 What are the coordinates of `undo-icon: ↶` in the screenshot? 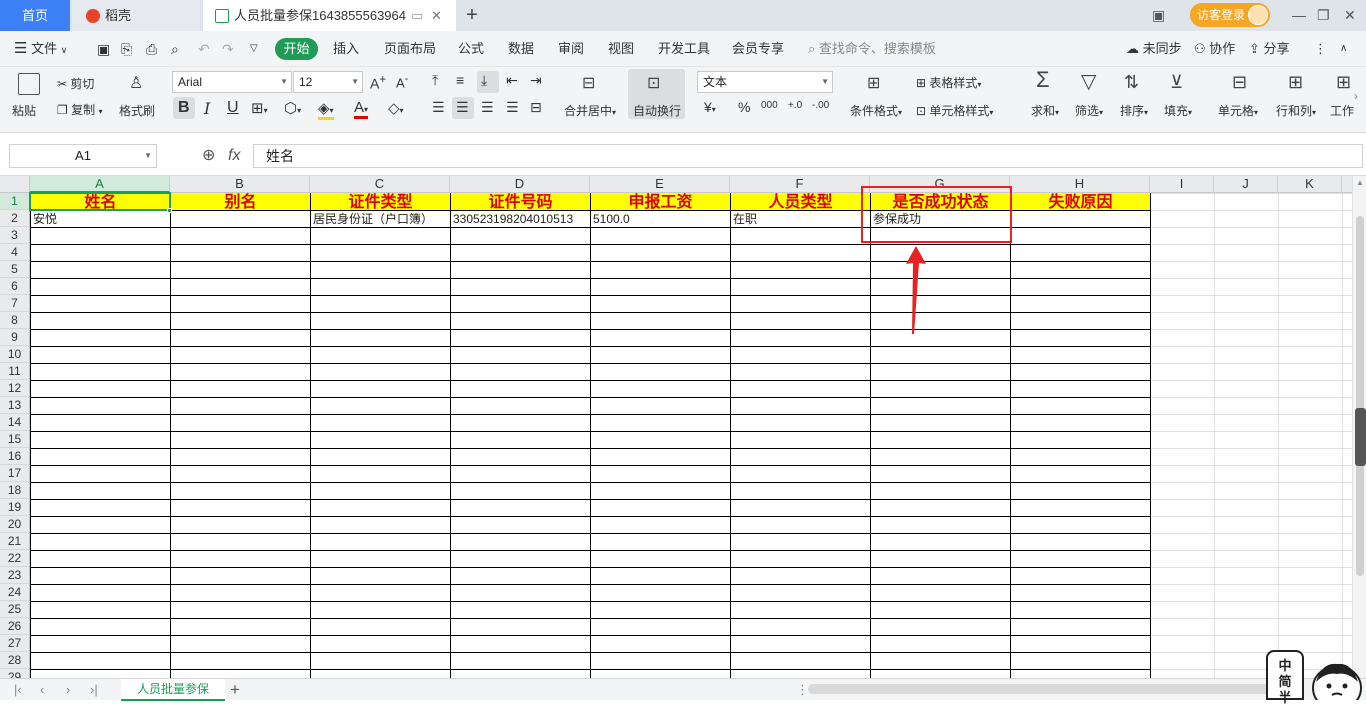 It's located at (204, 49).